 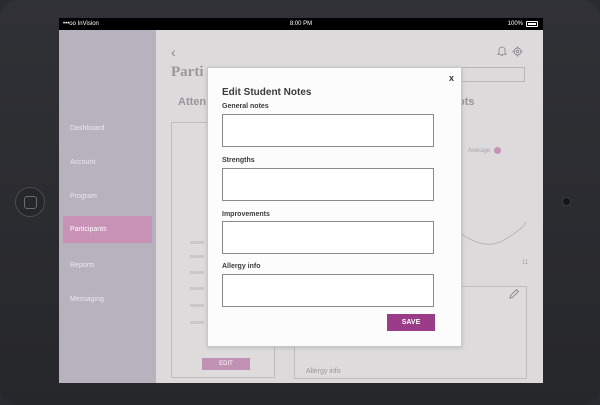 What do you see at coordinates (83, 196) in the screenshot?
I see `sidebar-item-label: Program` at bounding box center [83, 196].